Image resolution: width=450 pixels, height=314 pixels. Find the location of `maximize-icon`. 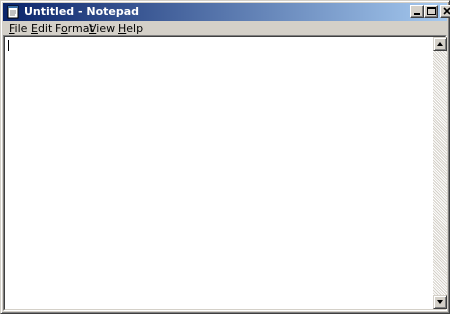

maximize-icon is located at coordinates (431, 11).